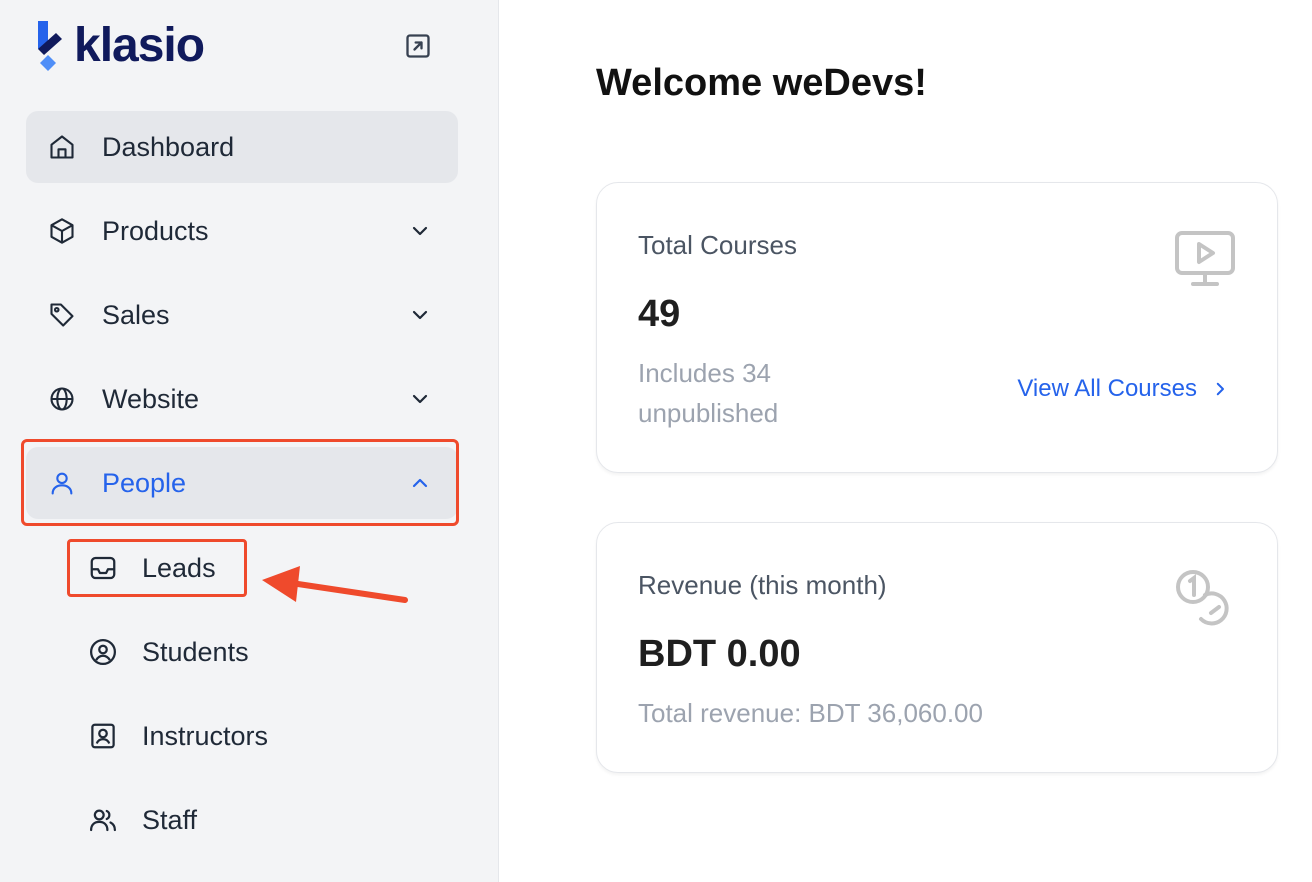 This screenshot has width=1312, height=882. What do you see at coordinates (659, 314) in the screenshot?
I see `card-value: 49` at bounding box center [659, 314].